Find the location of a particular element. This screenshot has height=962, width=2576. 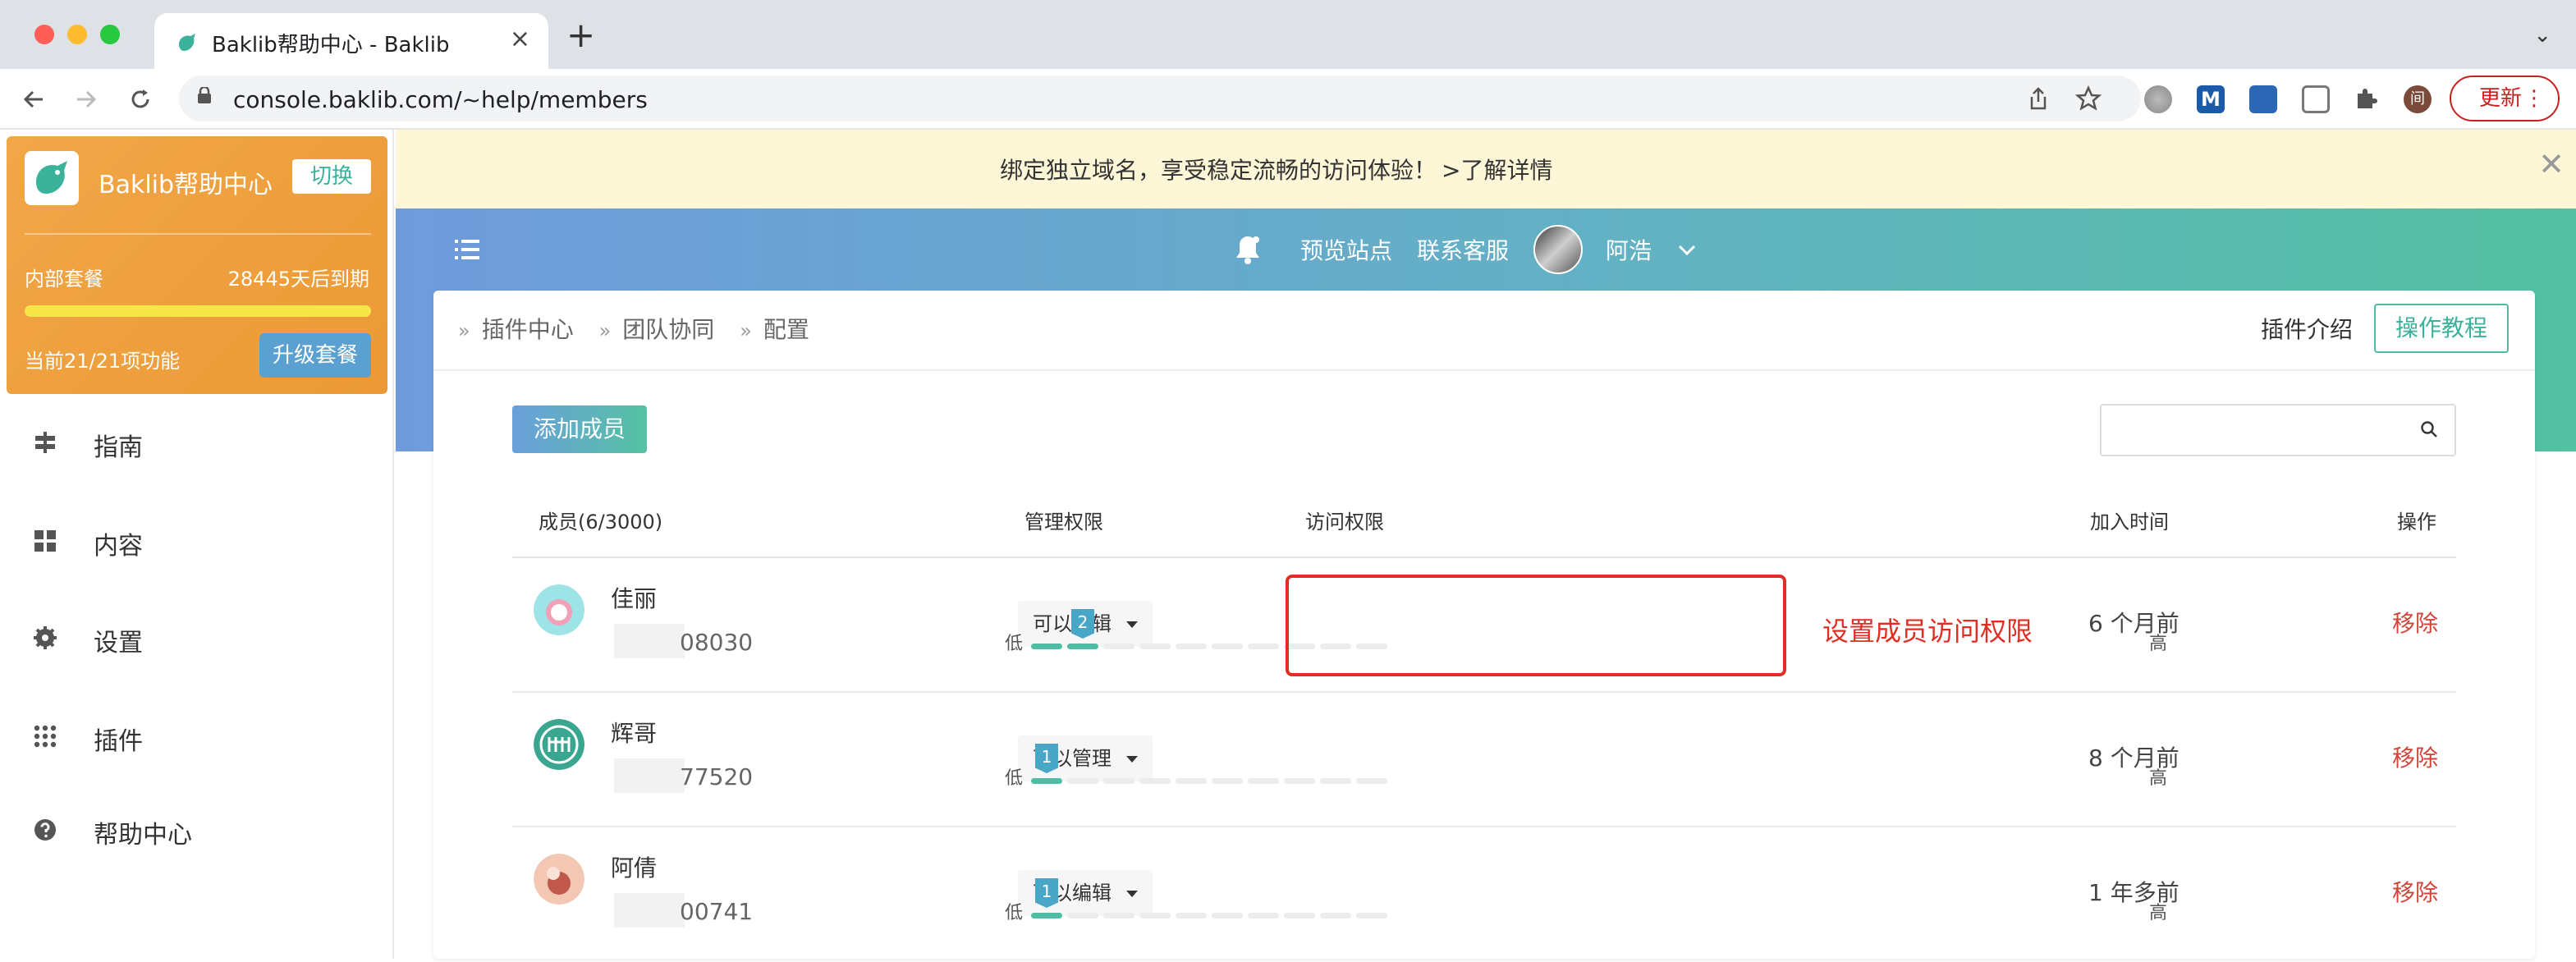

reload-icon is located at coordinates (140, 99).